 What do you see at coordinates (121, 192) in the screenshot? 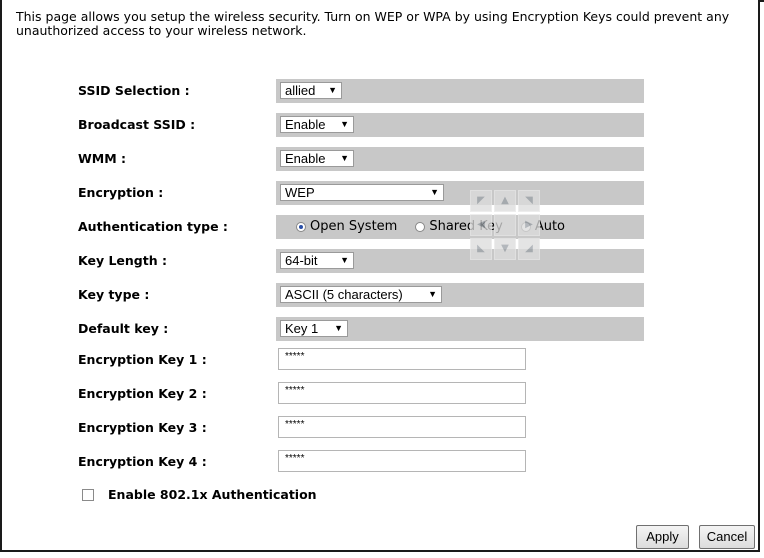
I see `encryption-label: Encryption :` at bounding box center [121, 192].